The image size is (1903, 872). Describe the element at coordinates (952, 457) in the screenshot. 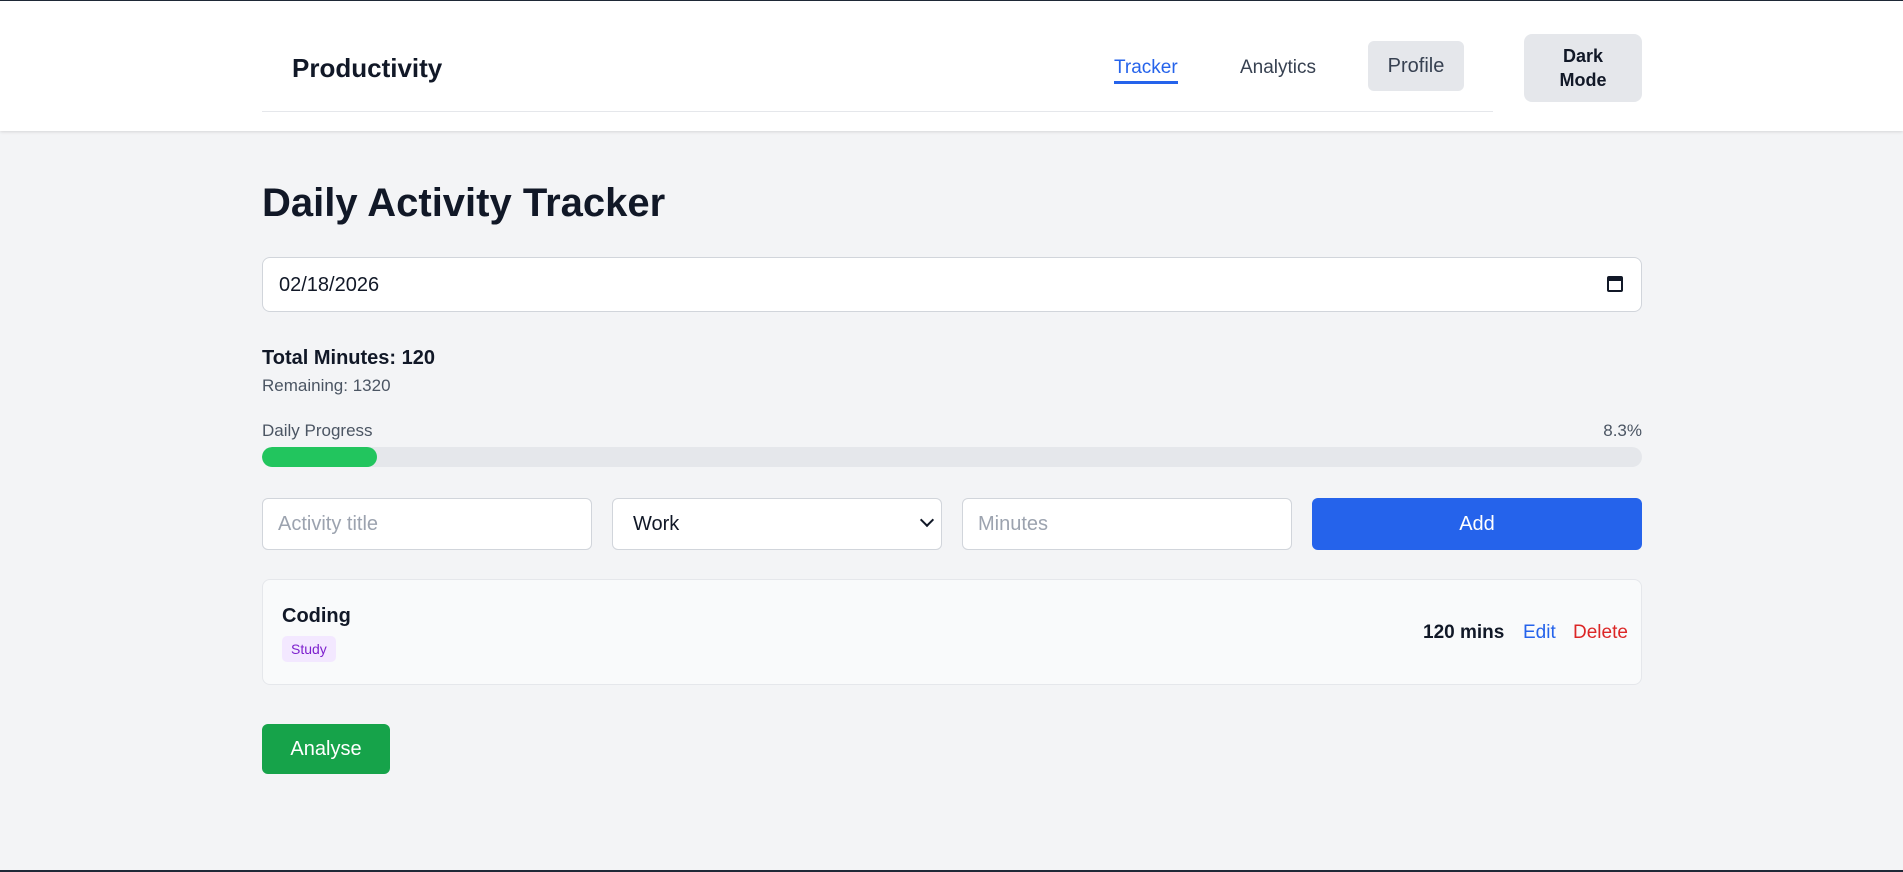

I see `progress-bar` at that location.